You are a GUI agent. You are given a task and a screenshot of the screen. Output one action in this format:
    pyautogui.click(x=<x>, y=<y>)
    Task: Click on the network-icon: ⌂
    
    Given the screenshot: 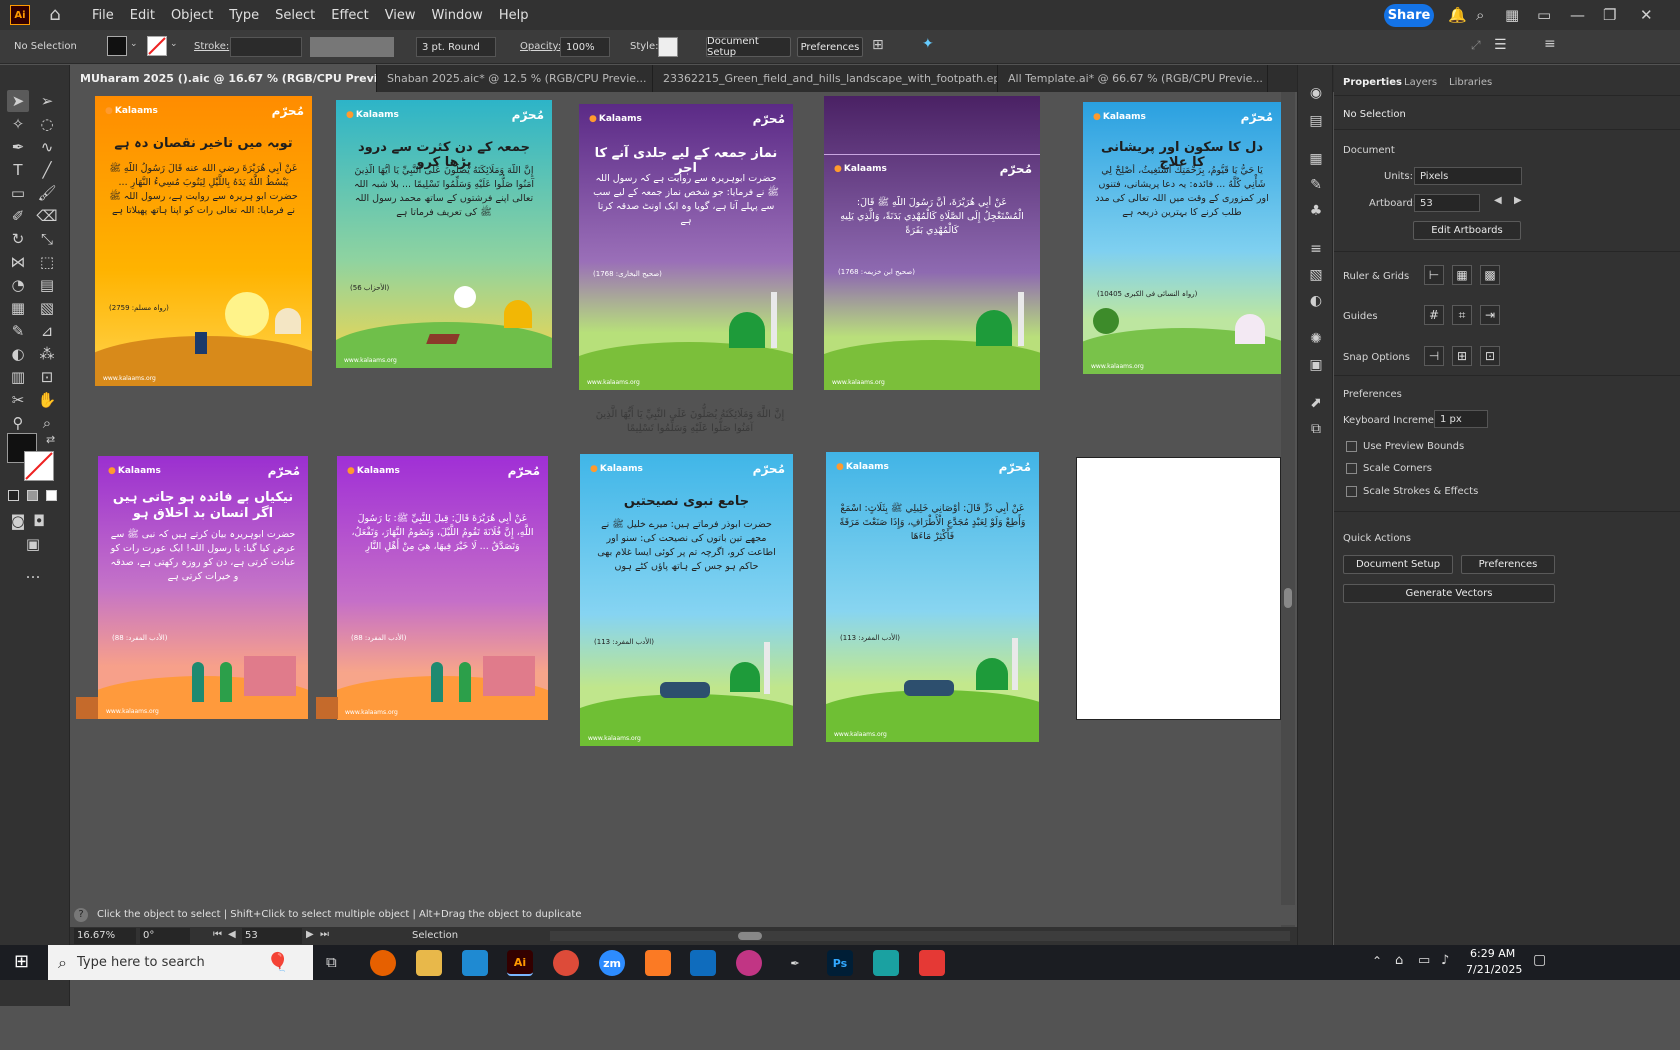 What is the action you would take?
    pyautogui.click(x=1399, y=960)
    